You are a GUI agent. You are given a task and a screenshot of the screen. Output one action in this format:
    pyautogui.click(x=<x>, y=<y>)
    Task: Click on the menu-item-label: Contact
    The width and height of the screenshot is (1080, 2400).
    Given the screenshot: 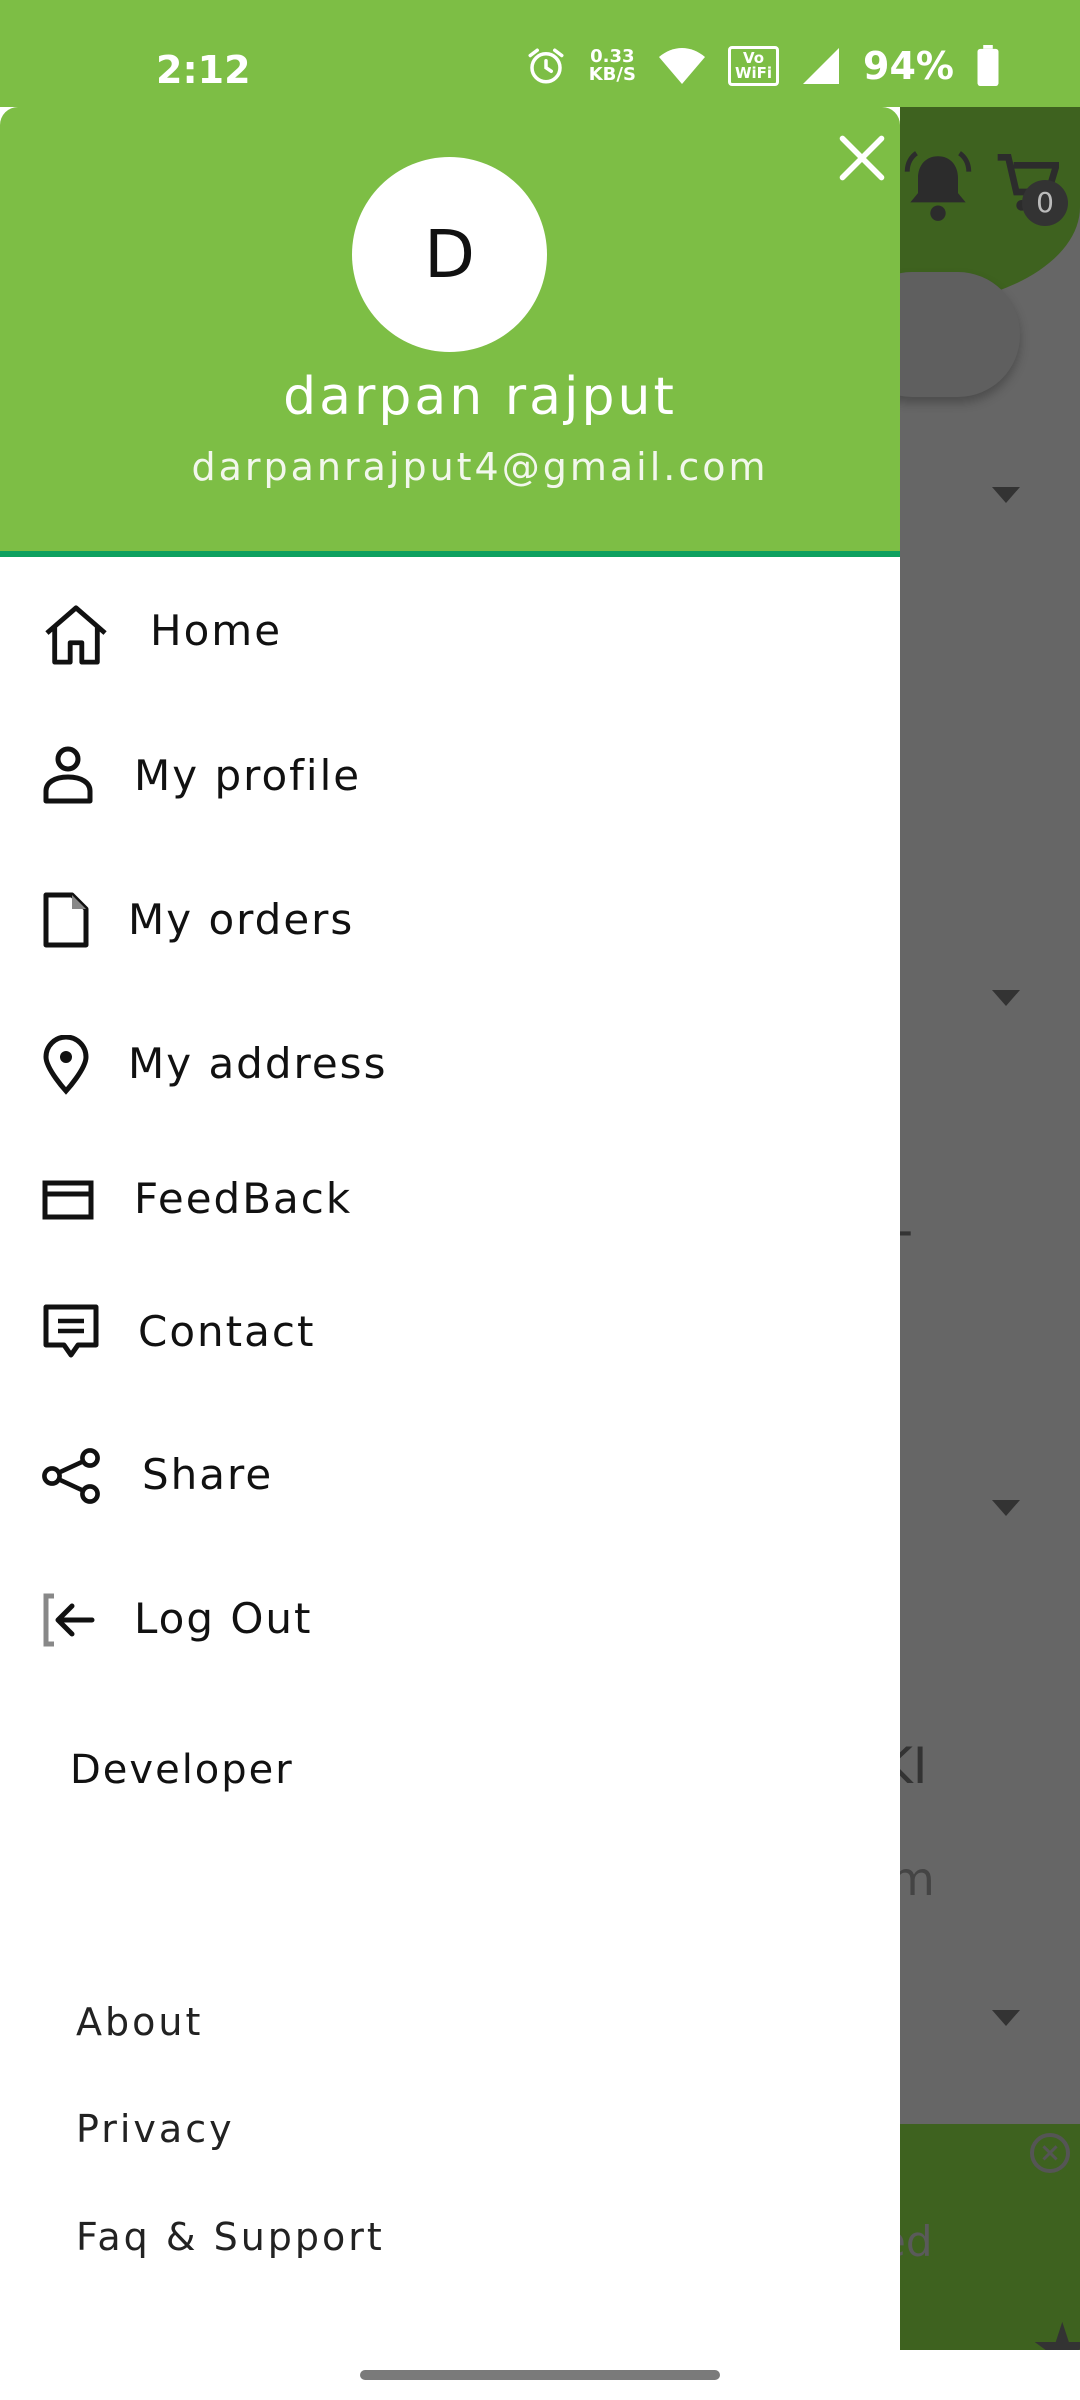 What is the action you would take?
    pyautogui.click(x=227, y=1331)
    